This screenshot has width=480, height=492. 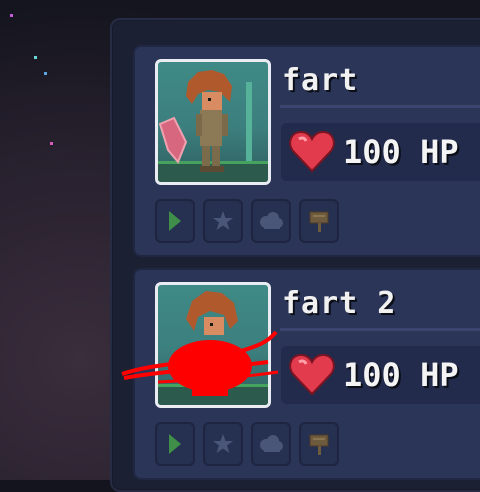 What do you see at coordinates (206, 157) in the screenshot?
I see `legs` at bounding box center [206, 157].